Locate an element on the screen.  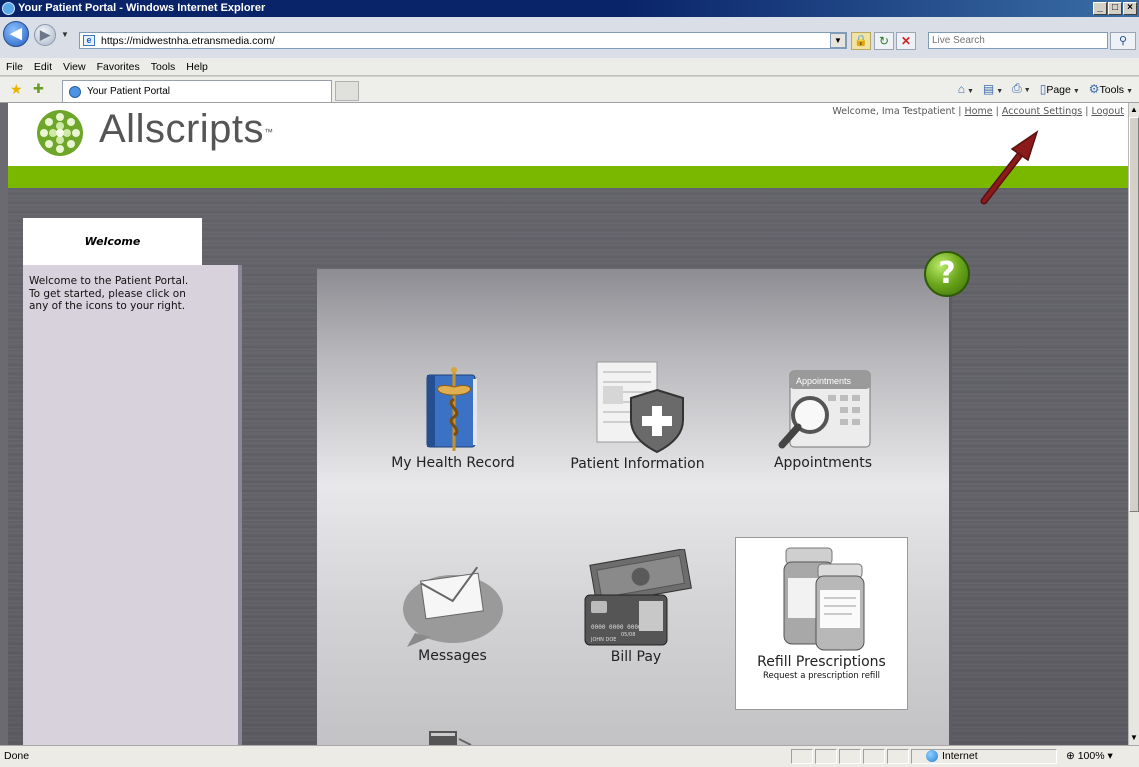
appointments-calendar-icon: Appointments is located at coordinates (824, 409).